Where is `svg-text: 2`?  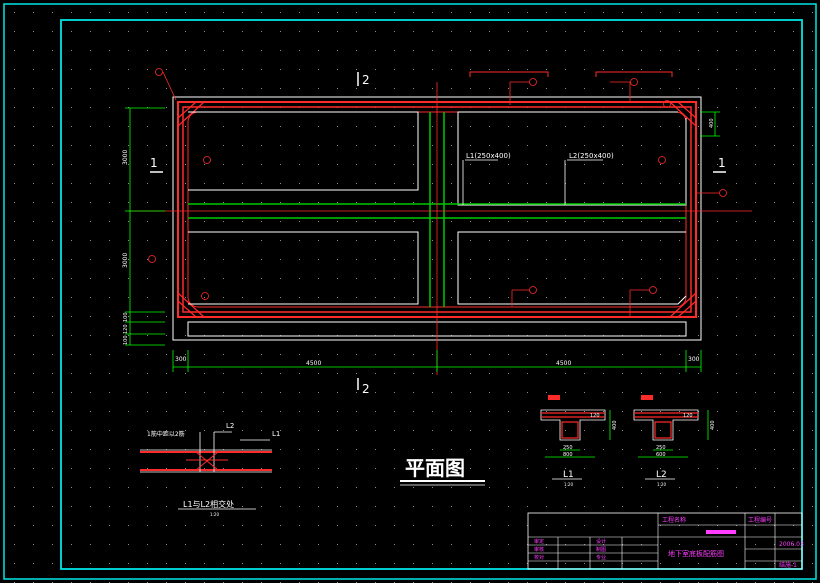 svg-text: 2 is located at coordinates (366, 80).